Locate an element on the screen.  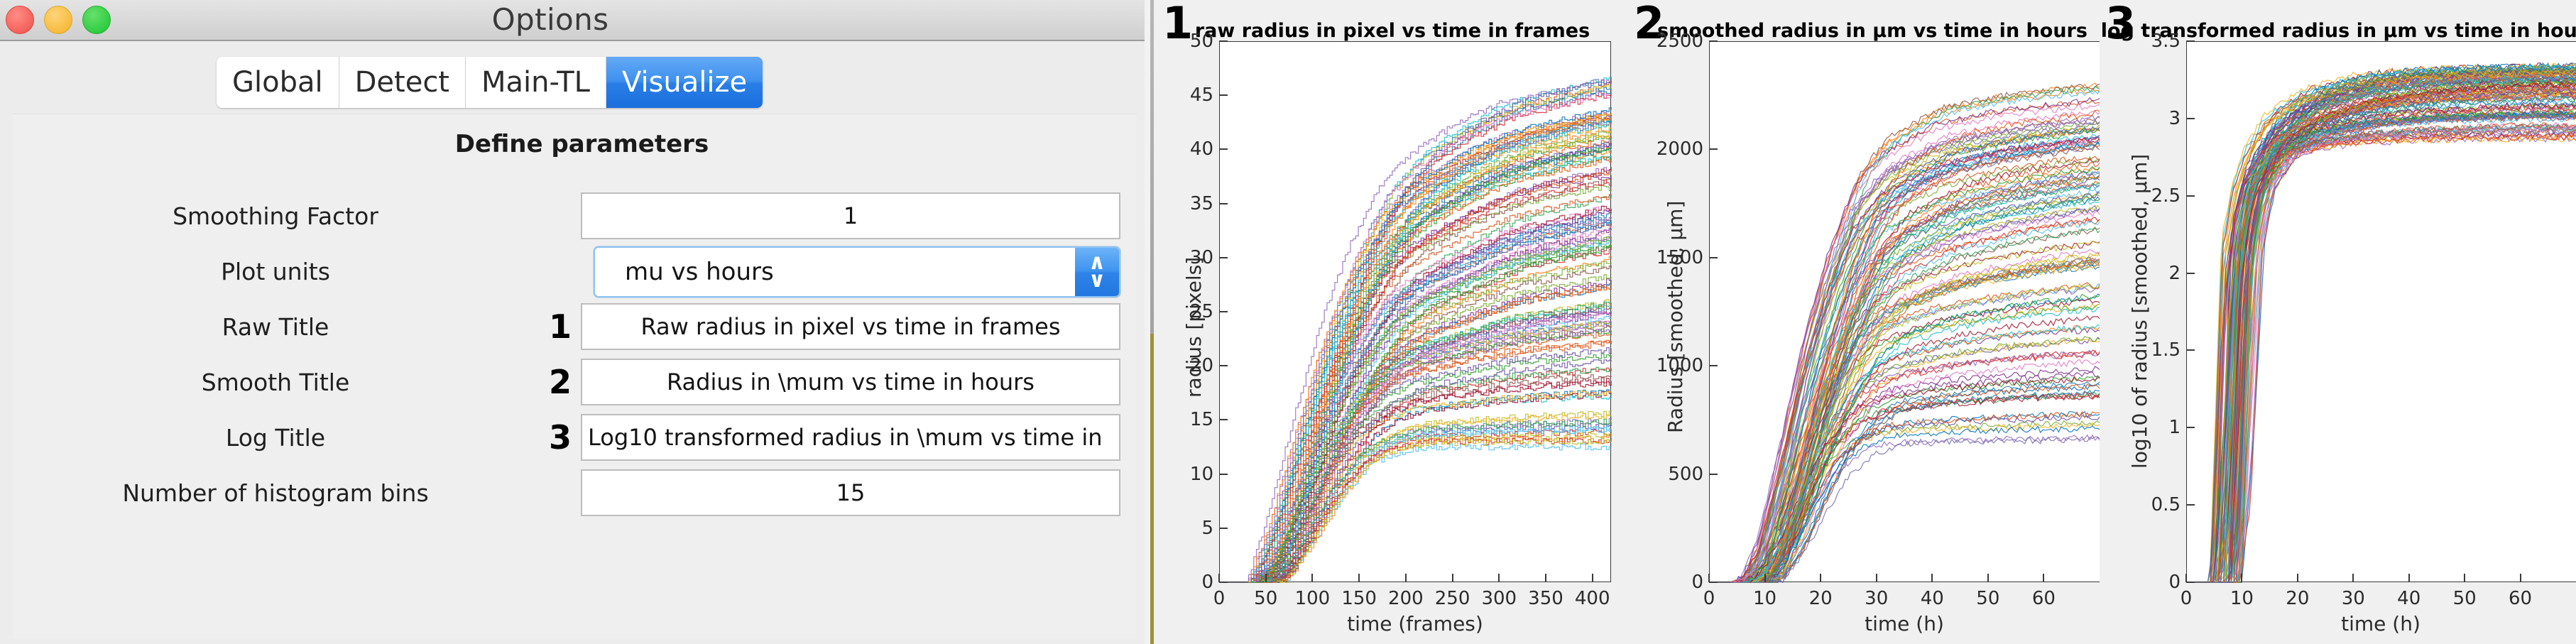
panel-heading: Define parameters is located at coordinates (581, 144).